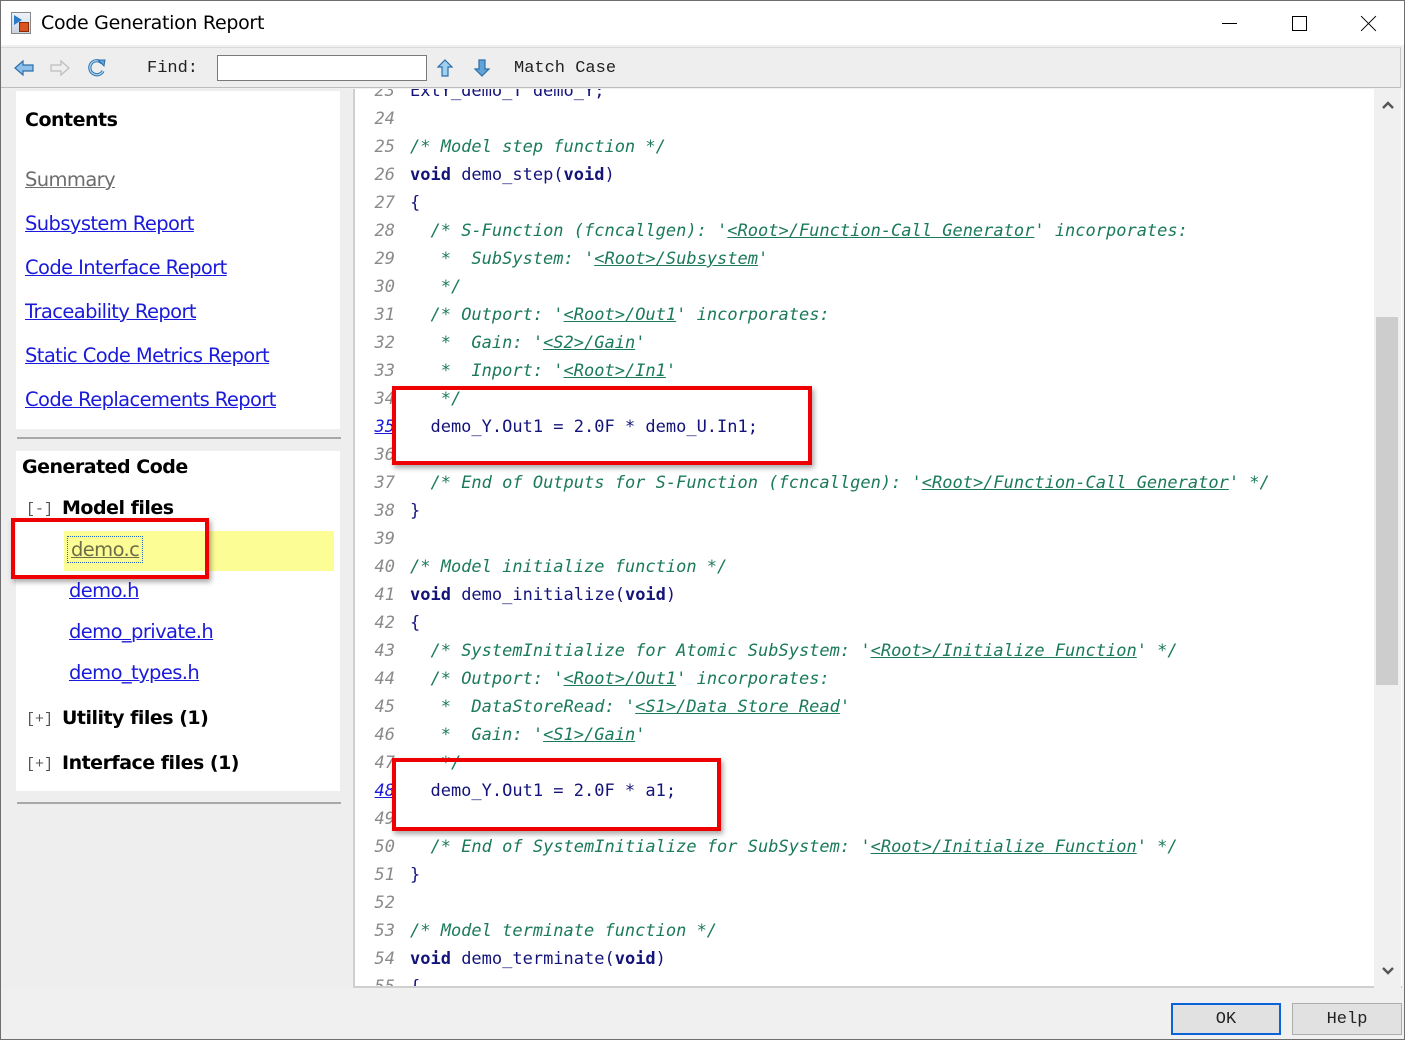  Describe the element at coordinates (415, 875) in the screenshot. I see `code-text: }` at that location.